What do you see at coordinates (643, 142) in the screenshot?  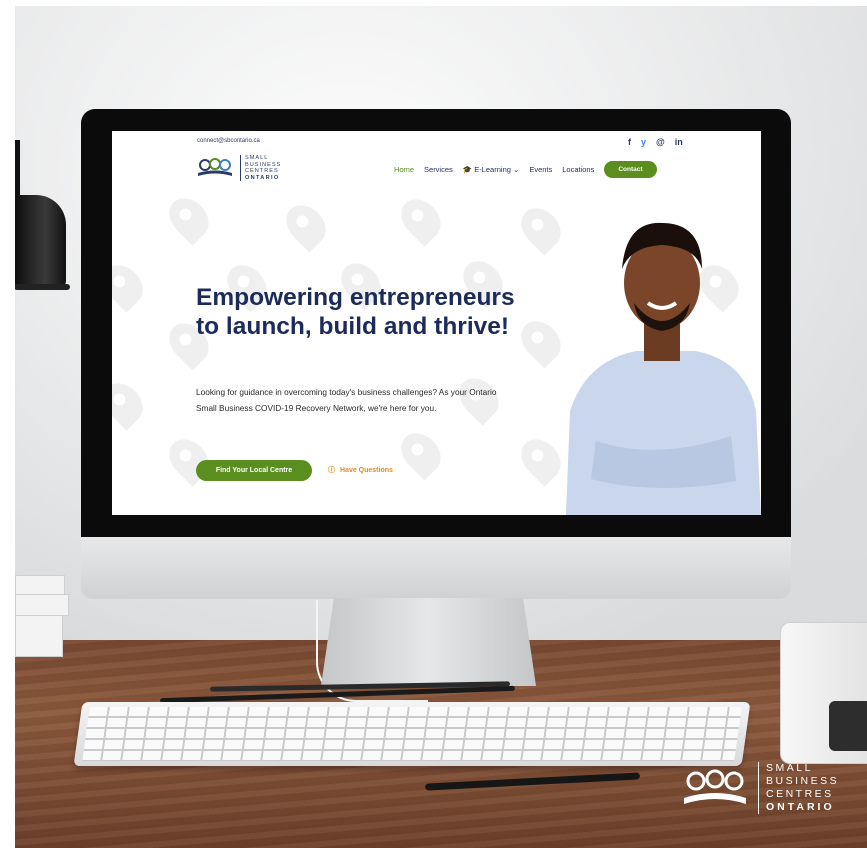 I see `twitter-icon: y` at bounding box center [643, 142].